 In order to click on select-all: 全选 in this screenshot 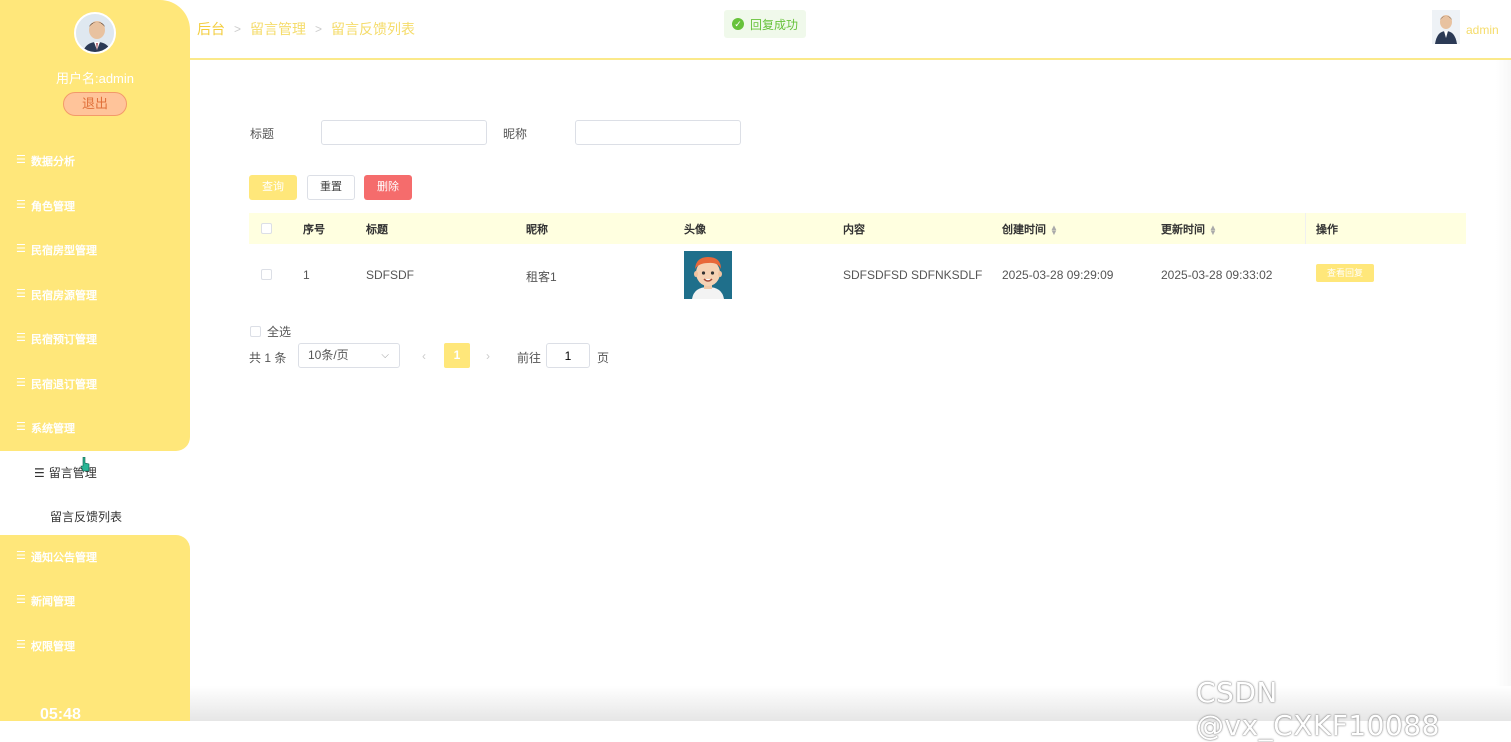, I will do `click(270, 331)`.